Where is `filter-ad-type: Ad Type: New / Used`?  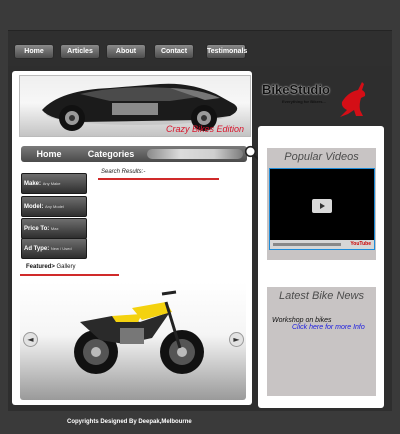
filter-ad-type: Ad Type: New / Used is located at coordinates (54, 248).